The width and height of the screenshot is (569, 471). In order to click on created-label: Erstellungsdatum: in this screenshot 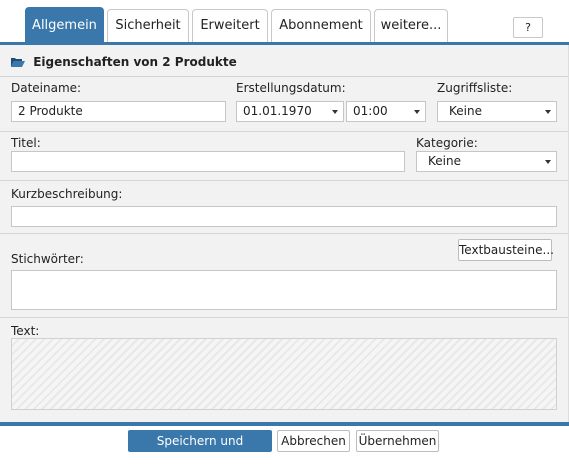, I will do `click(291, 88)`.